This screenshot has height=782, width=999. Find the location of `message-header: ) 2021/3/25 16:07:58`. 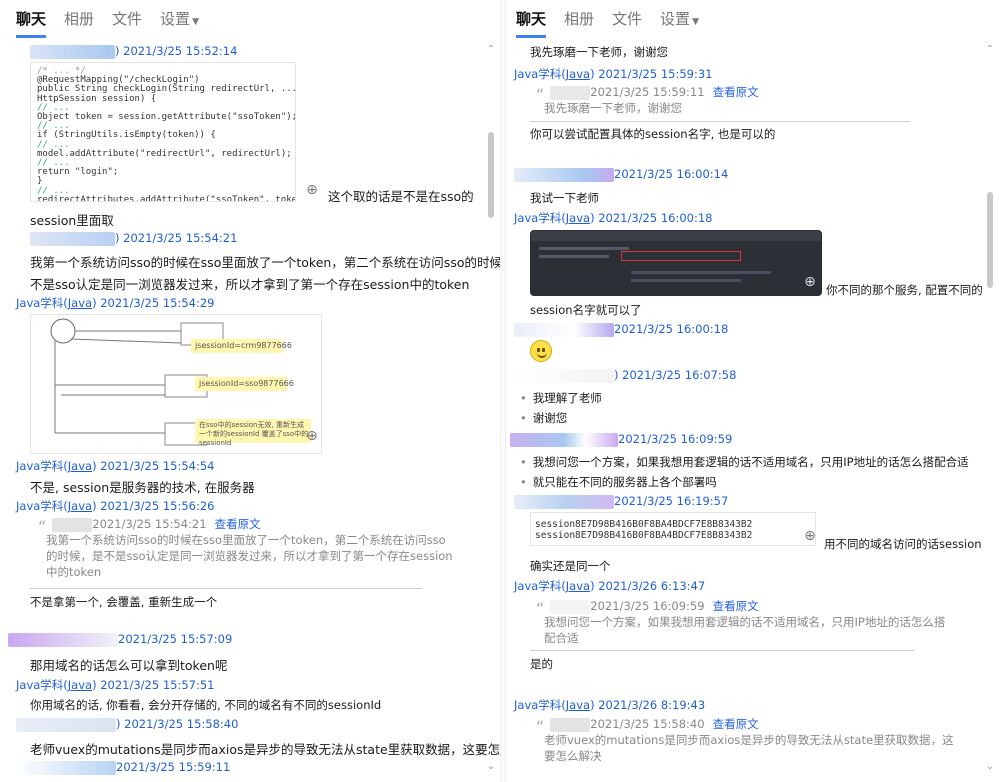

message-header: ) 2021/3/25 16:07:58 is located at coordinates (625, 375).